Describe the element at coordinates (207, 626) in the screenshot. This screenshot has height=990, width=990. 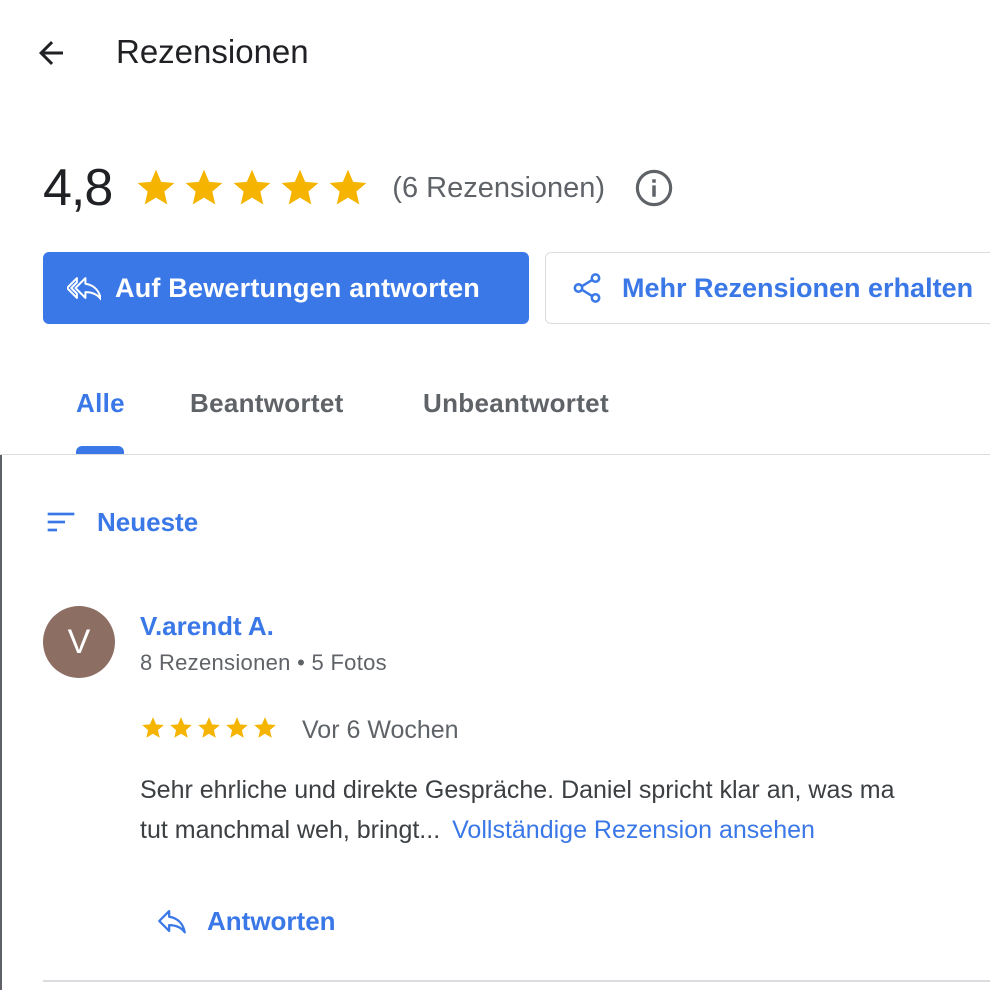
I see `reviewer-name: V.arendt A.` at that location.